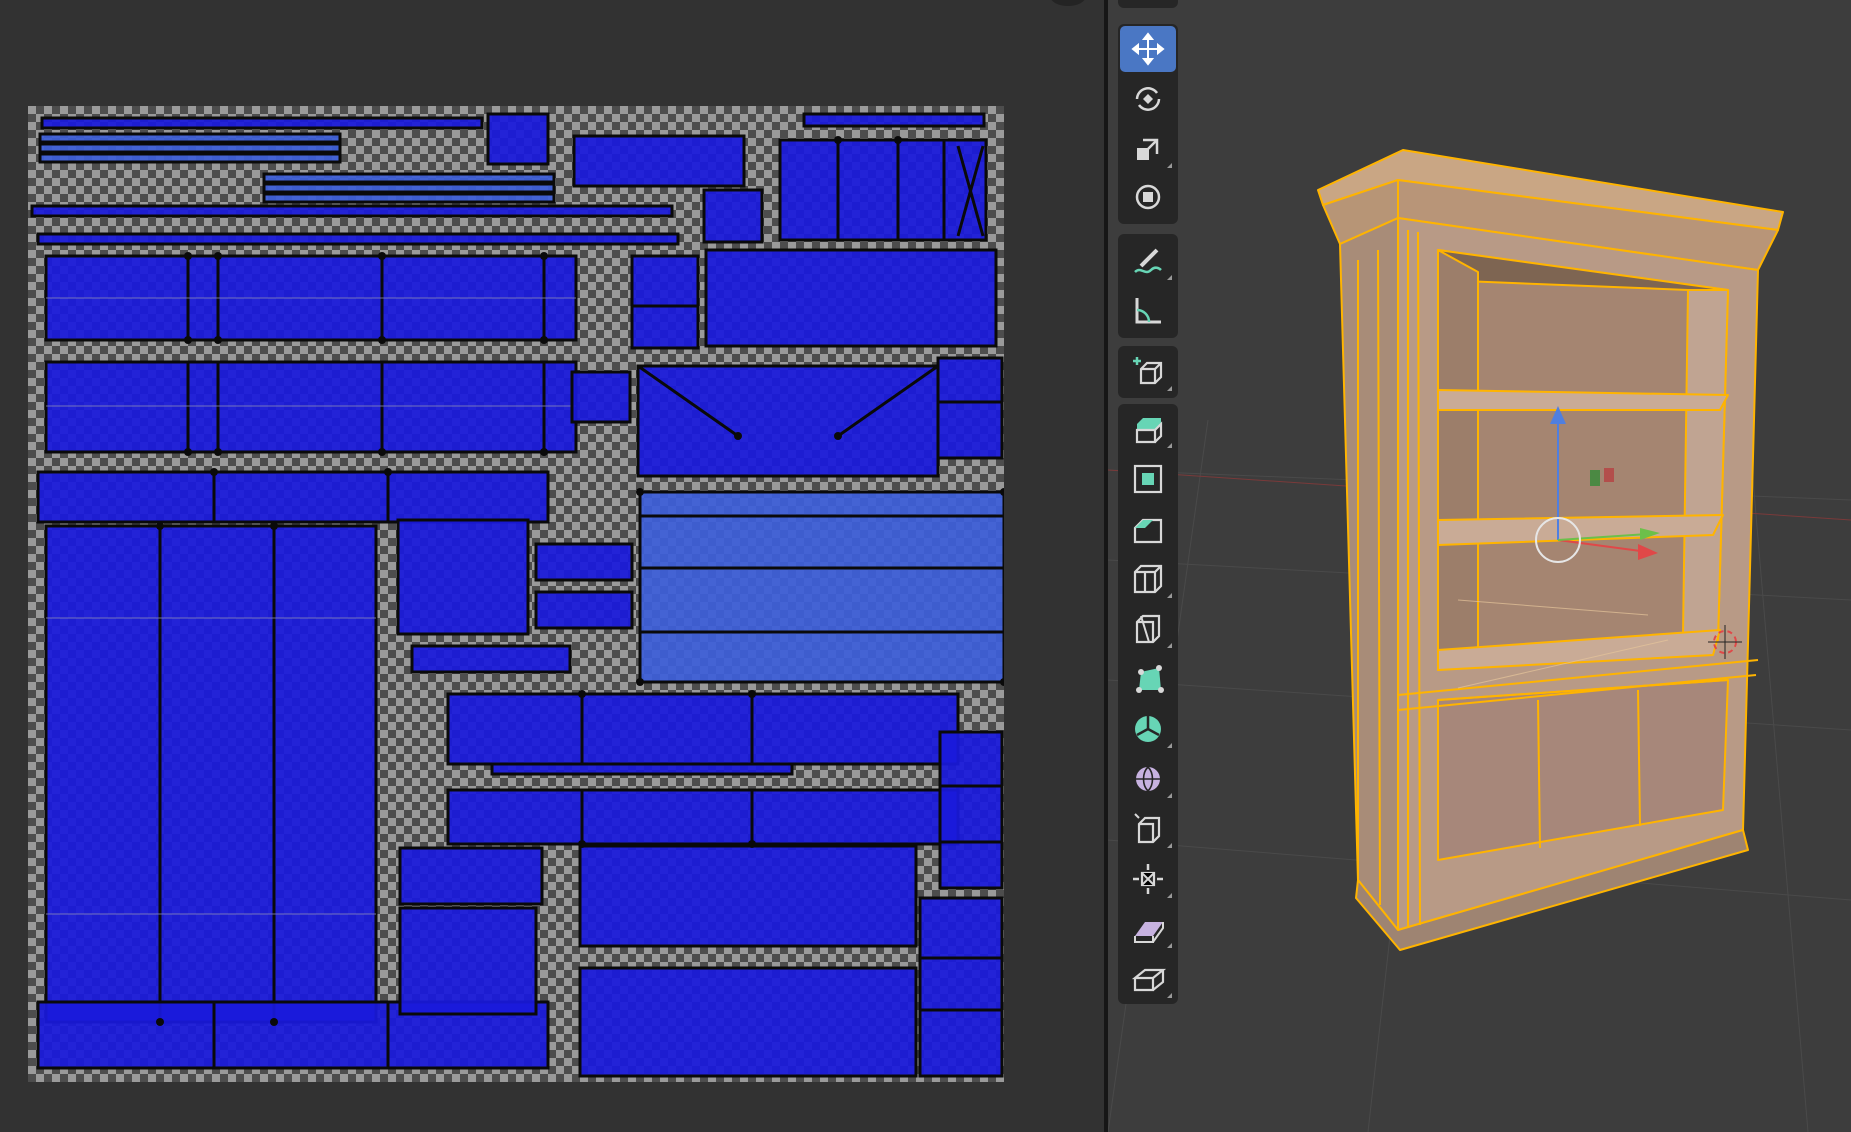 Image resolution: width=1851 pixels, height=1132 pixels. I want to click on tool-edge-slide, so click(1148, 829).